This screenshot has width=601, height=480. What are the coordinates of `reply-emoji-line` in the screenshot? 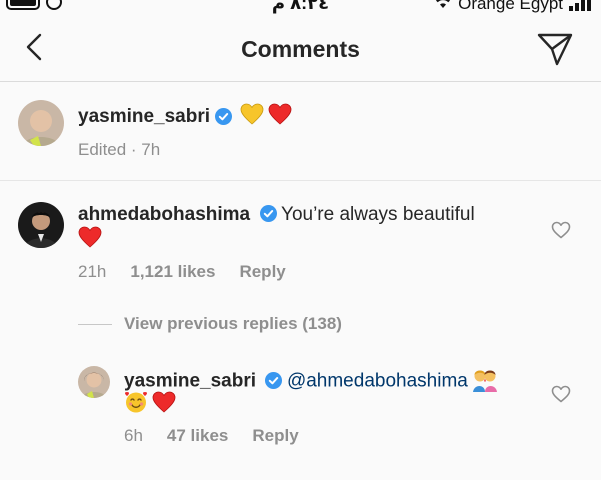 It's located at (150, 404).